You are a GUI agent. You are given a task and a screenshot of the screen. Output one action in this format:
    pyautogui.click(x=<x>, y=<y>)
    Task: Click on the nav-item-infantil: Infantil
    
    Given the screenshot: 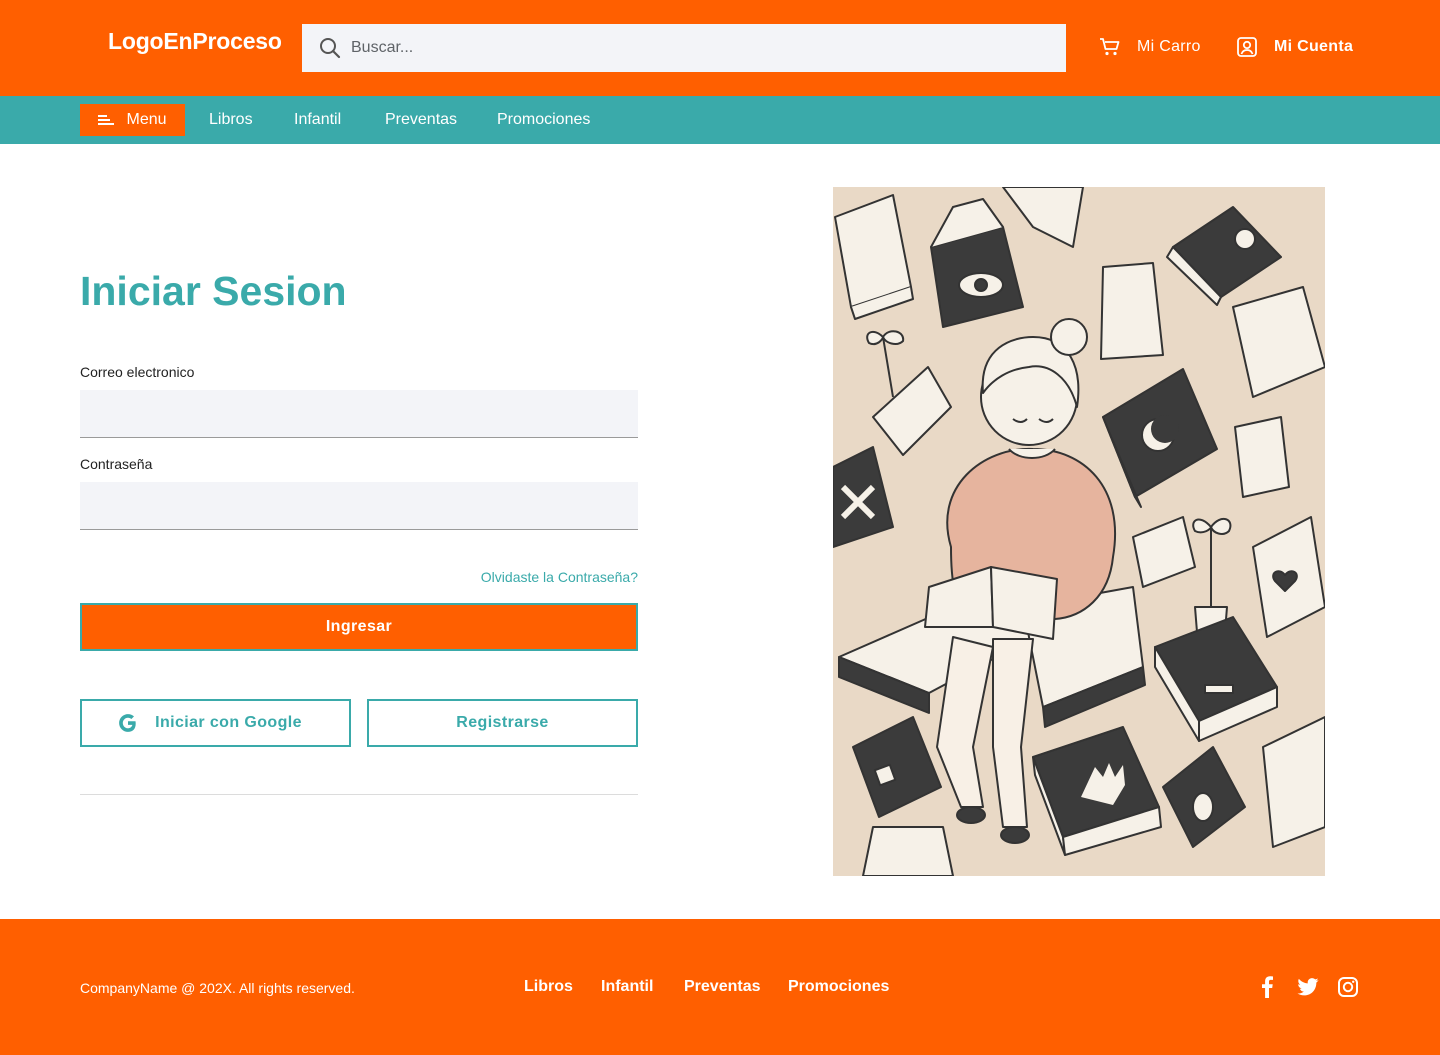 What is the action you would take?
    pyautogui.click(x=317, y=120)
    